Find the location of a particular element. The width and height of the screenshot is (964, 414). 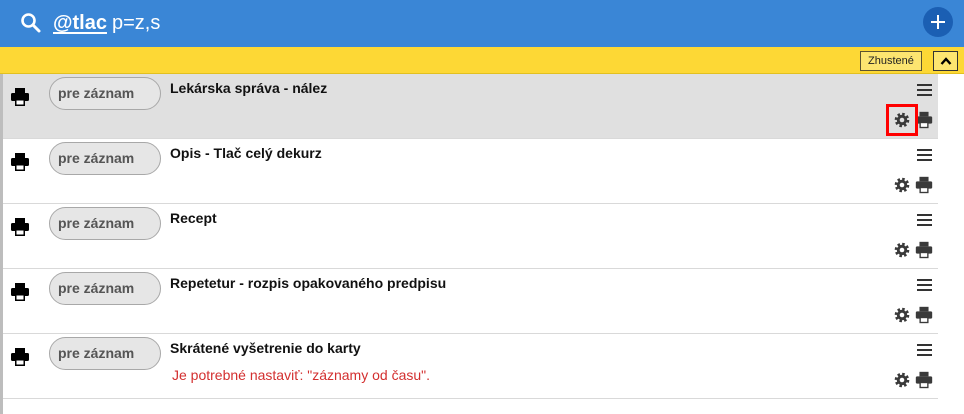

search-query: @tlac p=z,s is located at coordinates (106, 23).